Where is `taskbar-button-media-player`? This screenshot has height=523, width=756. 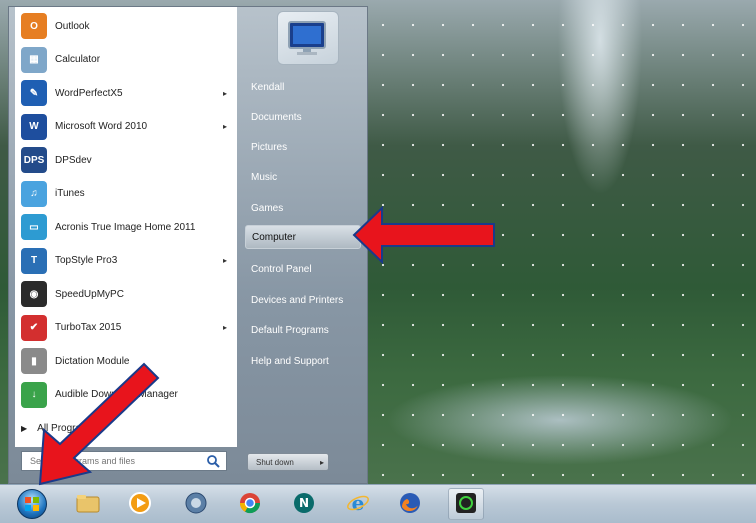
taskbar-button-media-player is located at coordinates (140, 504).